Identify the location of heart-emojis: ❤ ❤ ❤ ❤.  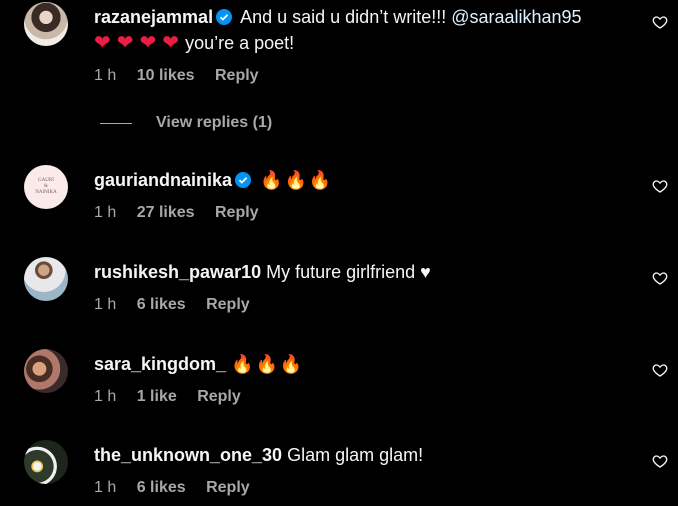
(139, 43).